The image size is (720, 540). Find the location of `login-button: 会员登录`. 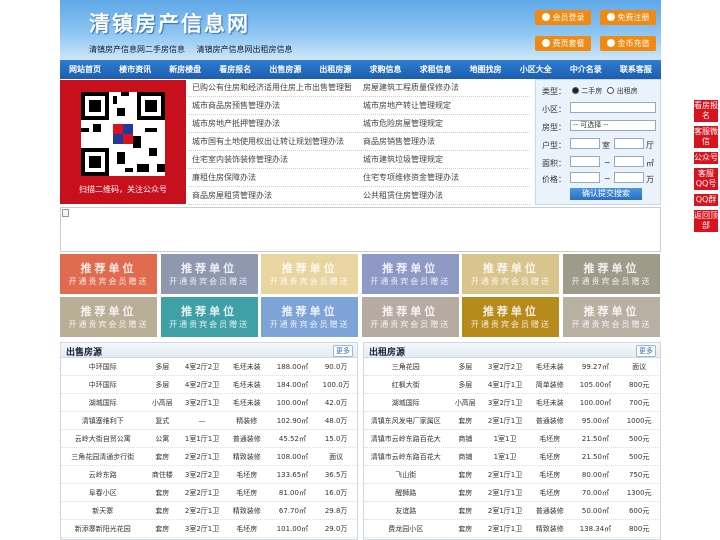

login-button: 会员登录 is located at coordinates (563, 17).